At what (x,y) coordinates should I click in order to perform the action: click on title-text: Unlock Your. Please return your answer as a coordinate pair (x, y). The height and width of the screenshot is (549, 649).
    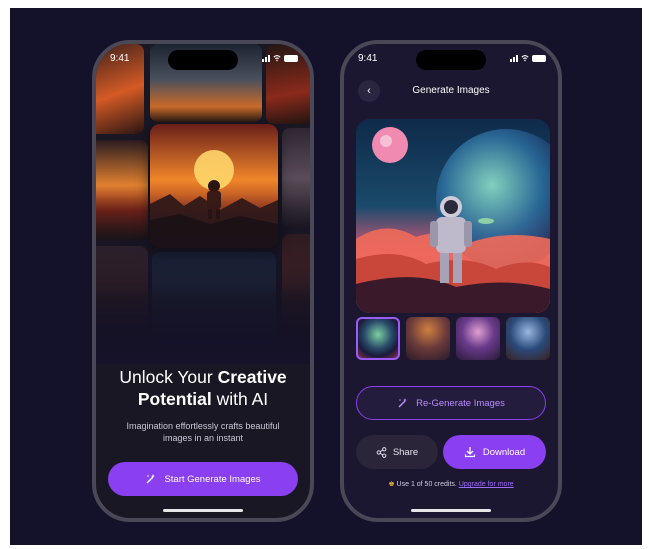
    Looking at the image, I should click on (168, 377).